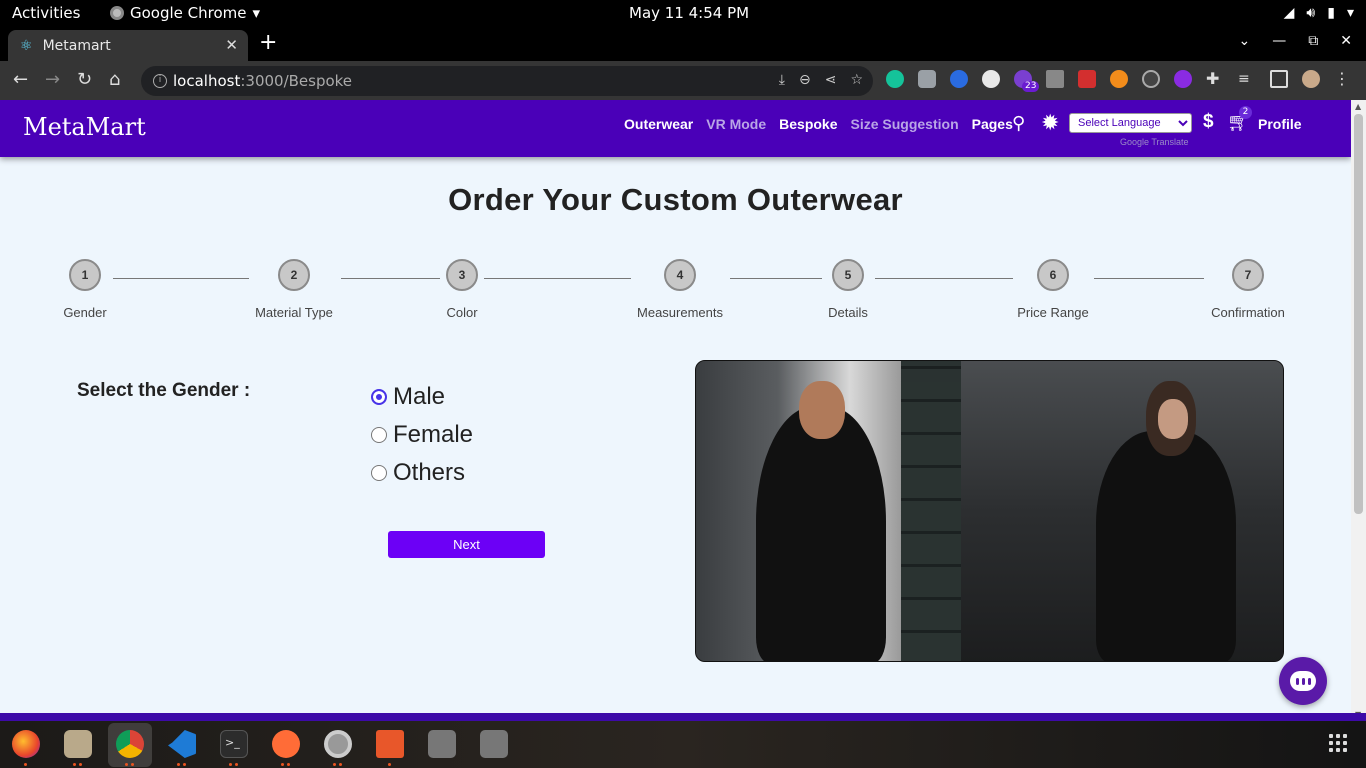 The image size is (1366, 768). What do you see at coordinates (1280, 124) in the screenshot?
I see `nav-profile: Profile` at bounding box center [1280, 124].